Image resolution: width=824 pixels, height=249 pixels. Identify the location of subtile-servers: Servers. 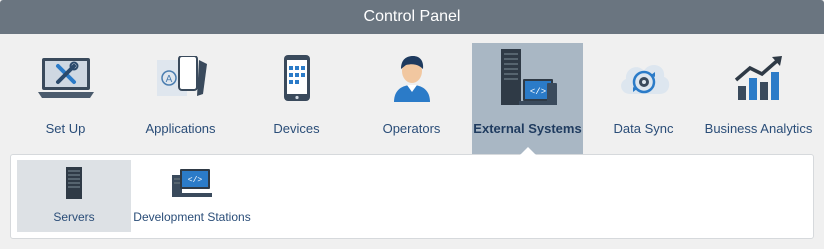
(74, 196).